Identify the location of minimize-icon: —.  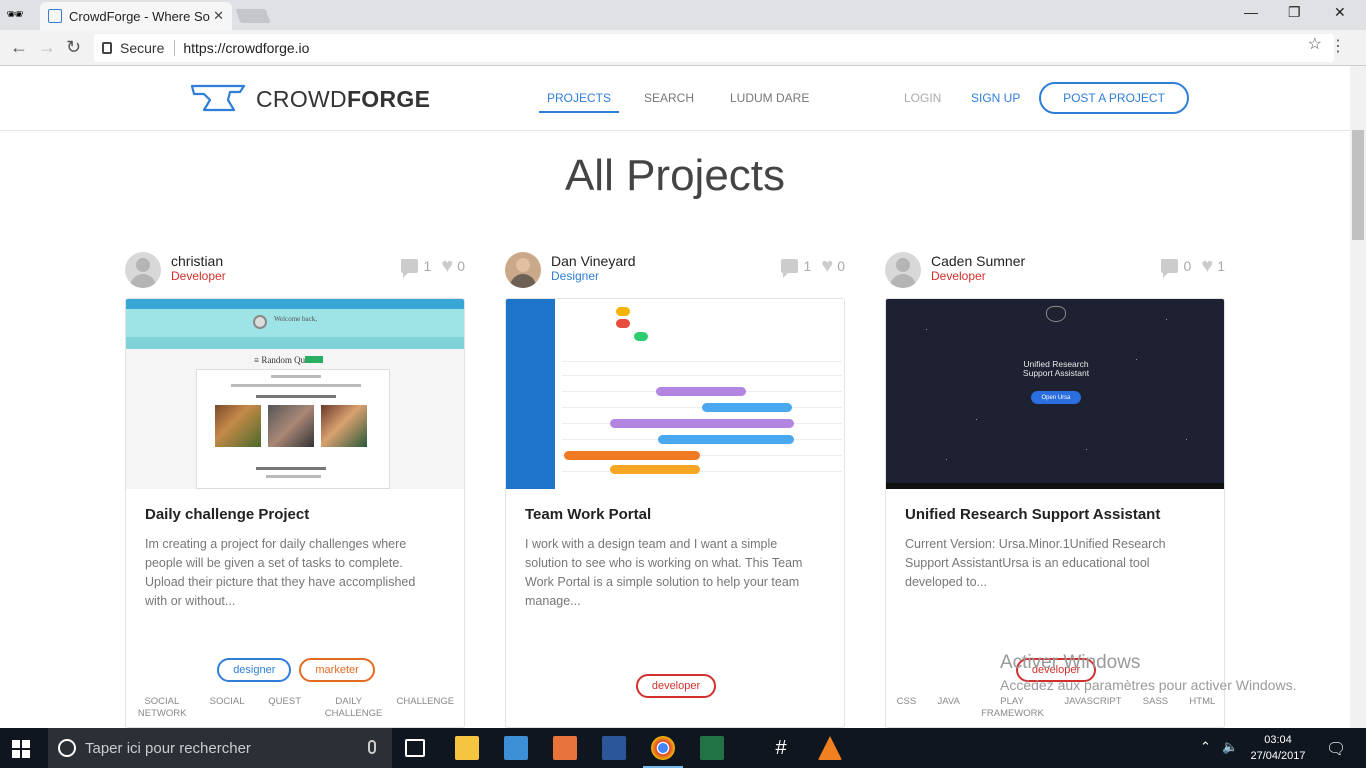
(1251, 12).